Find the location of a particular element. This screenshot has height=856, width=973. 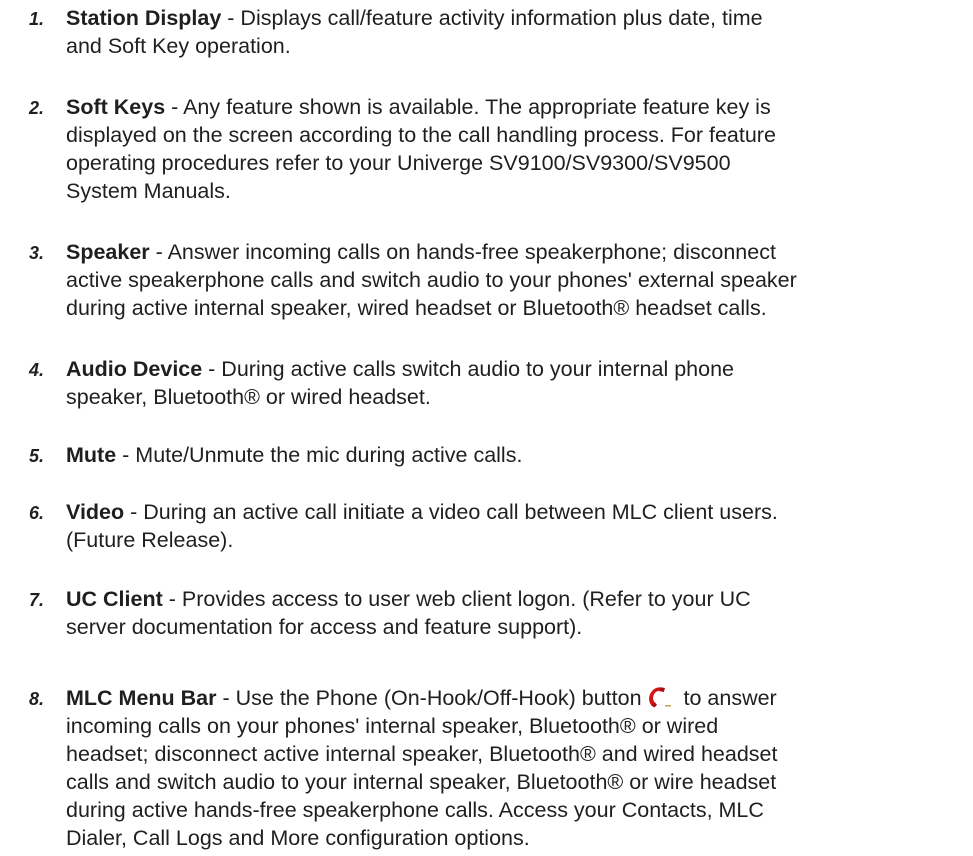

item-number: 3. is located at coordinates (37, 253).